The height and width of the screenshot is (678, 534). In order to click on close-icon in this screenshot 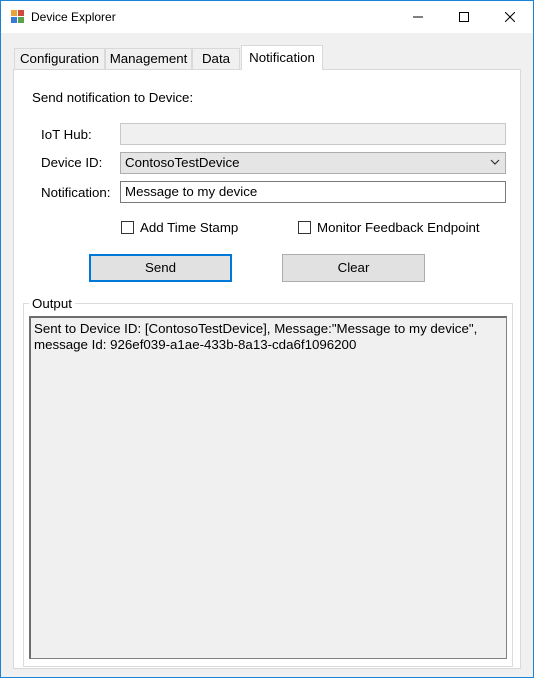, I will do `click(510, 17)`.